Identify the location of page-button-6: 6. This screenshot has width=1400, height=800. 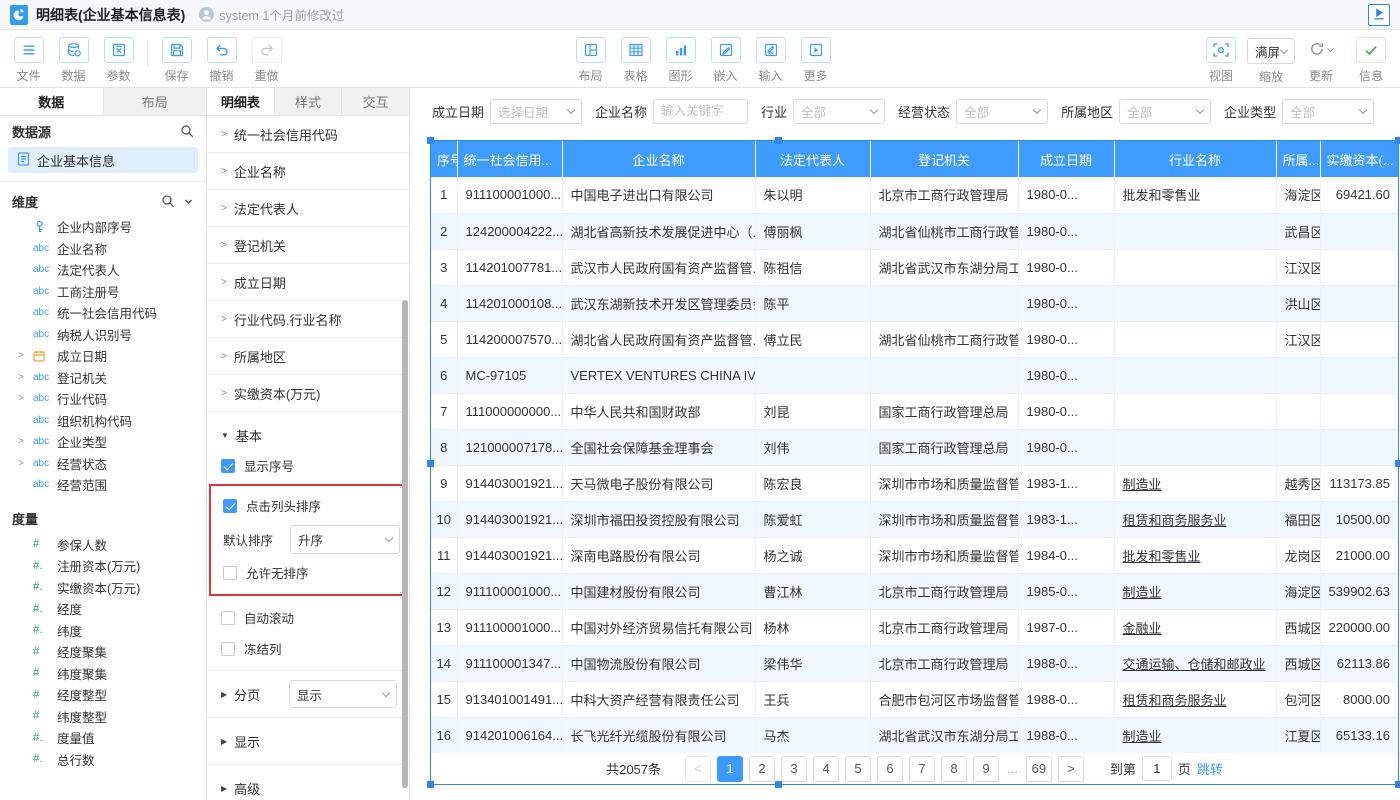
(890, 768).